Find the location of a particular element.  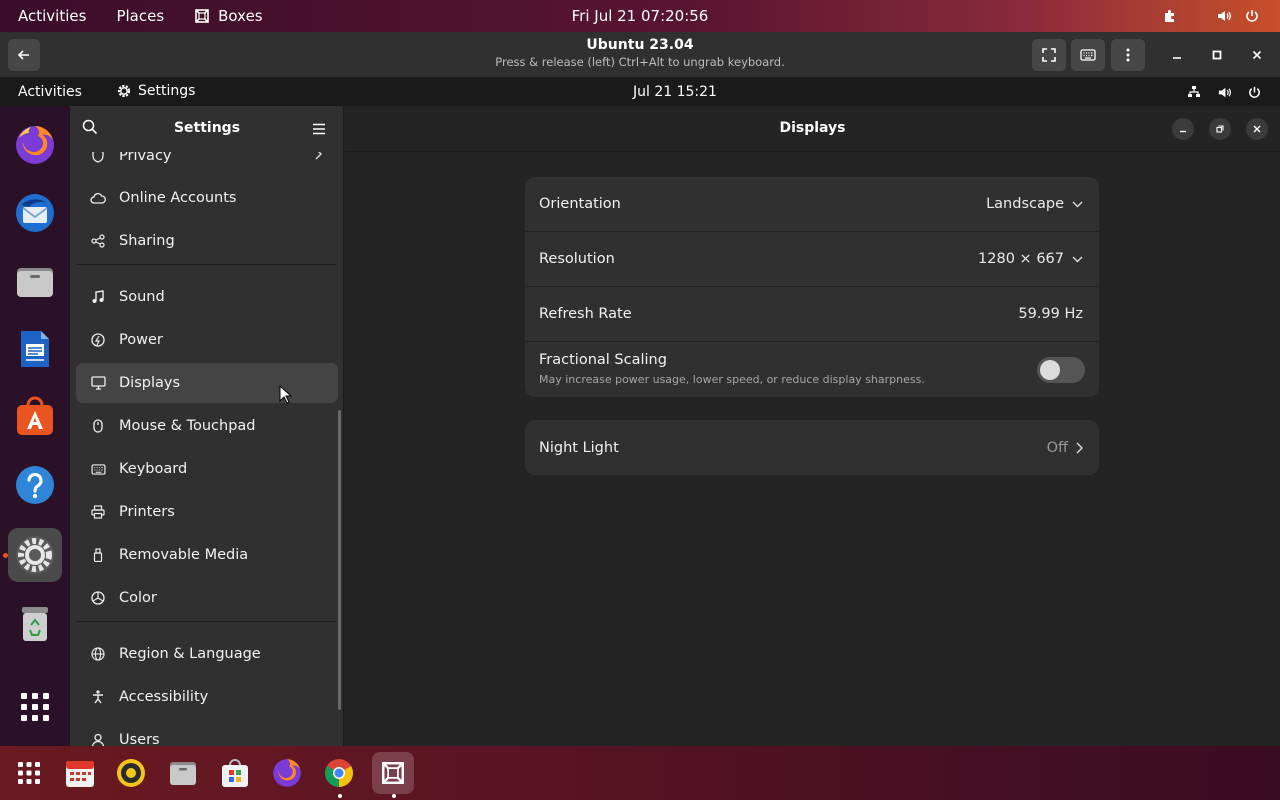

puzzle-icon is located at coordinates (1170, 16).